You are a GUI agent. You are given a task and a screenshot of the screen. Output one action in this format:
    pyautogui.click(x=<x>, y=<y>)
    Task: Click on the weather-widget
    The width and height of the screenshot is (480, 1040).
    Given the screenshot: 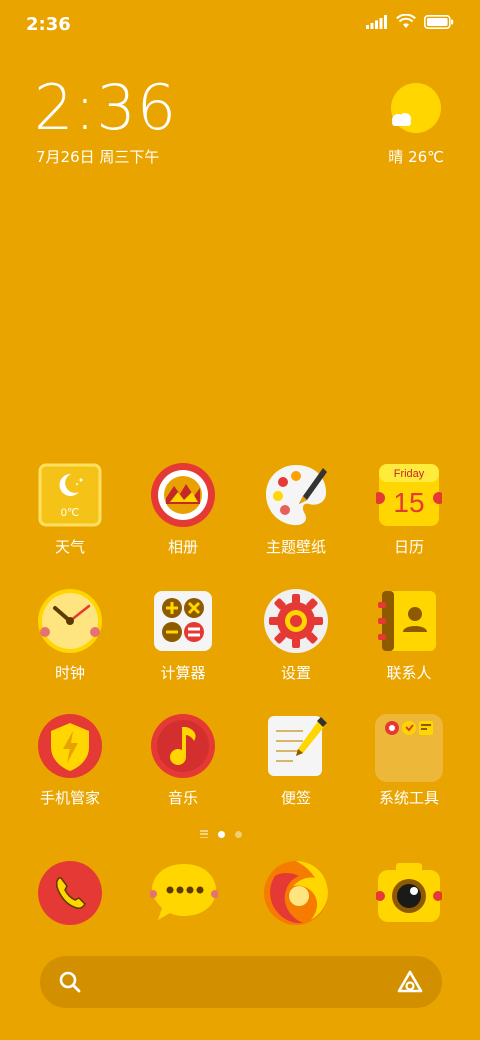 What is the action you would take?
    pyautogui.click(x=414, y=112)
    